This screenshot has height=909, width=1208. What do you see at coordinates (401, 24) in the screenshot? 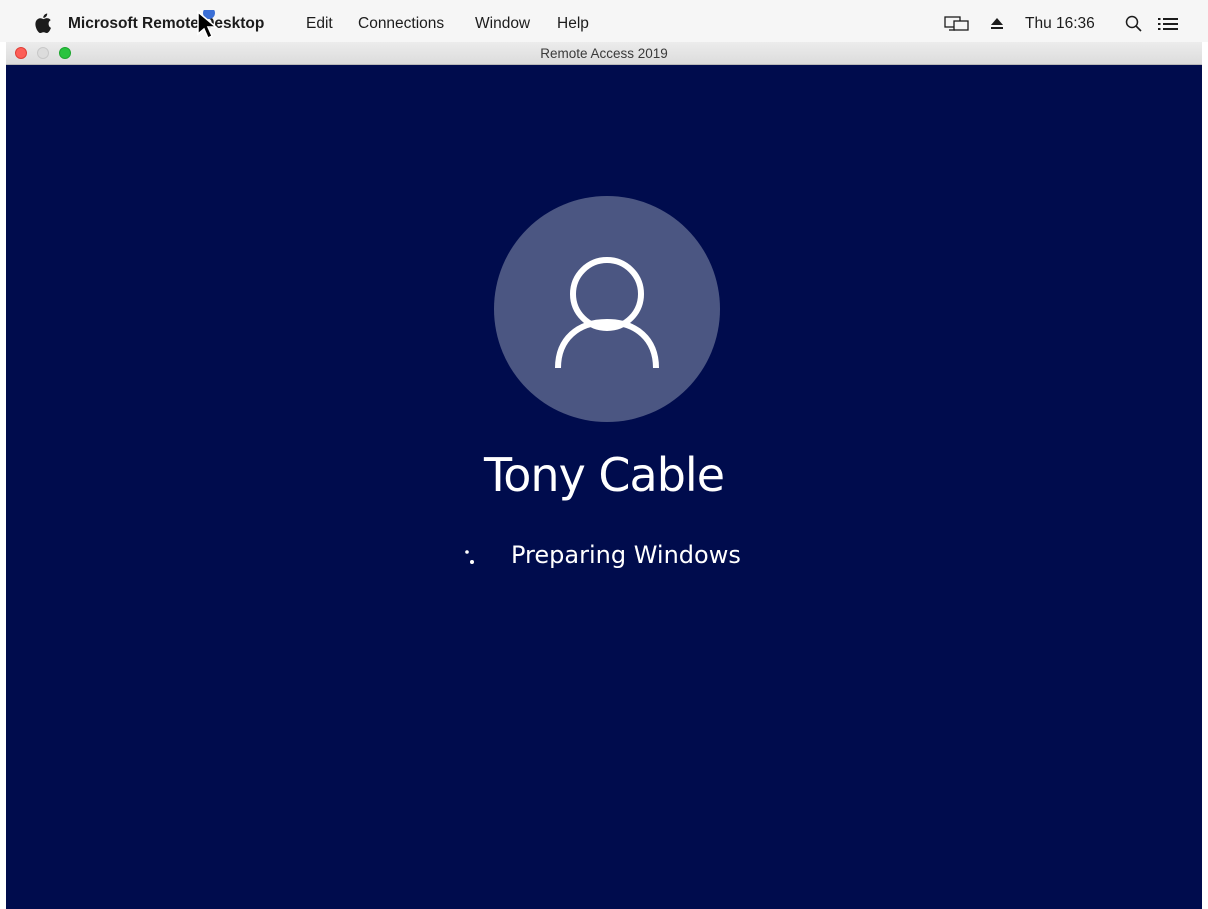
I see `menu-connections: Connections` at bounding box center [401, 24].